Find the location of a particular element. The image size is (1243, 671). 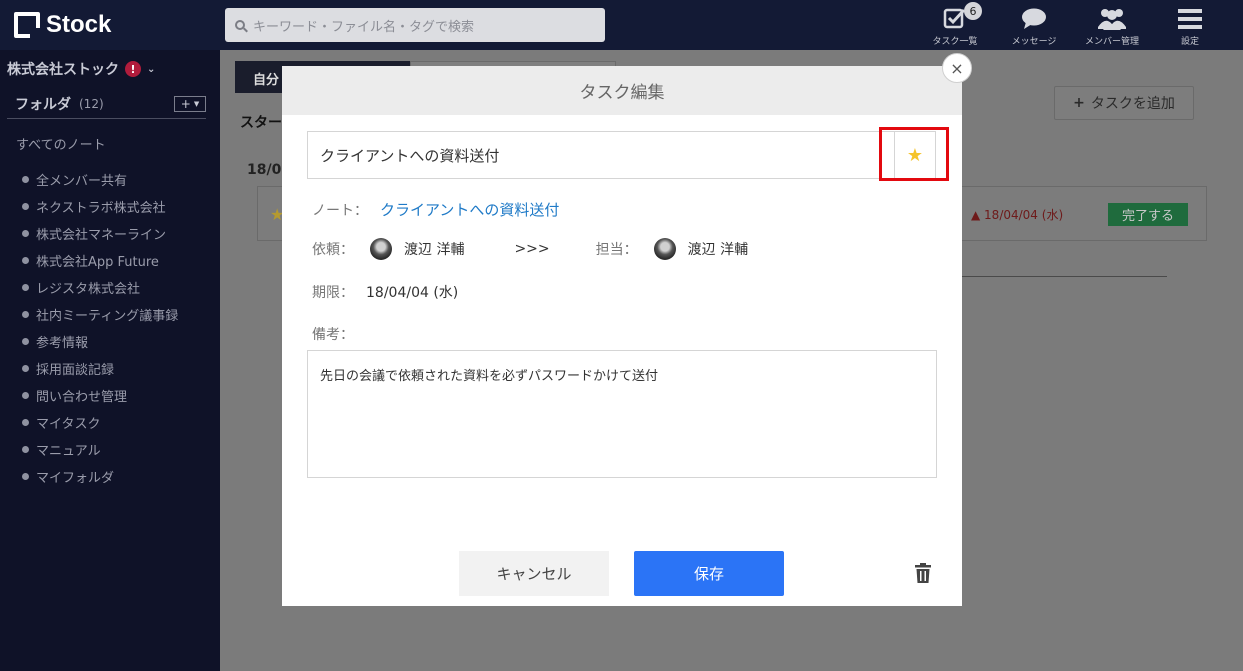

close-button: × is located at coordinates (957, 68).